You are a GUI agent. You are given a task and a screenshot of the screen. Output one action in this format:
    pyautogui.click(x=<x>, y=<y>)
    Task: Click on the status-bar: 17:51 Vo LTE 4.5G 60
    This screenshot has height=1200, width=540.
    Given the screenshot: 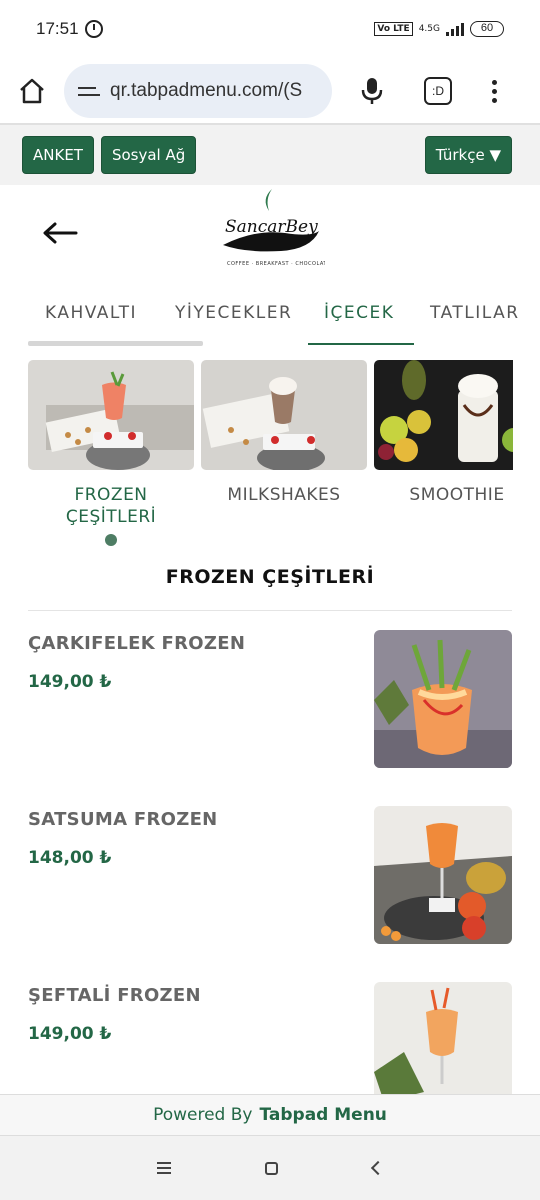 What is the action you would take?
    pyautogui.click(x=270, y=29)
    